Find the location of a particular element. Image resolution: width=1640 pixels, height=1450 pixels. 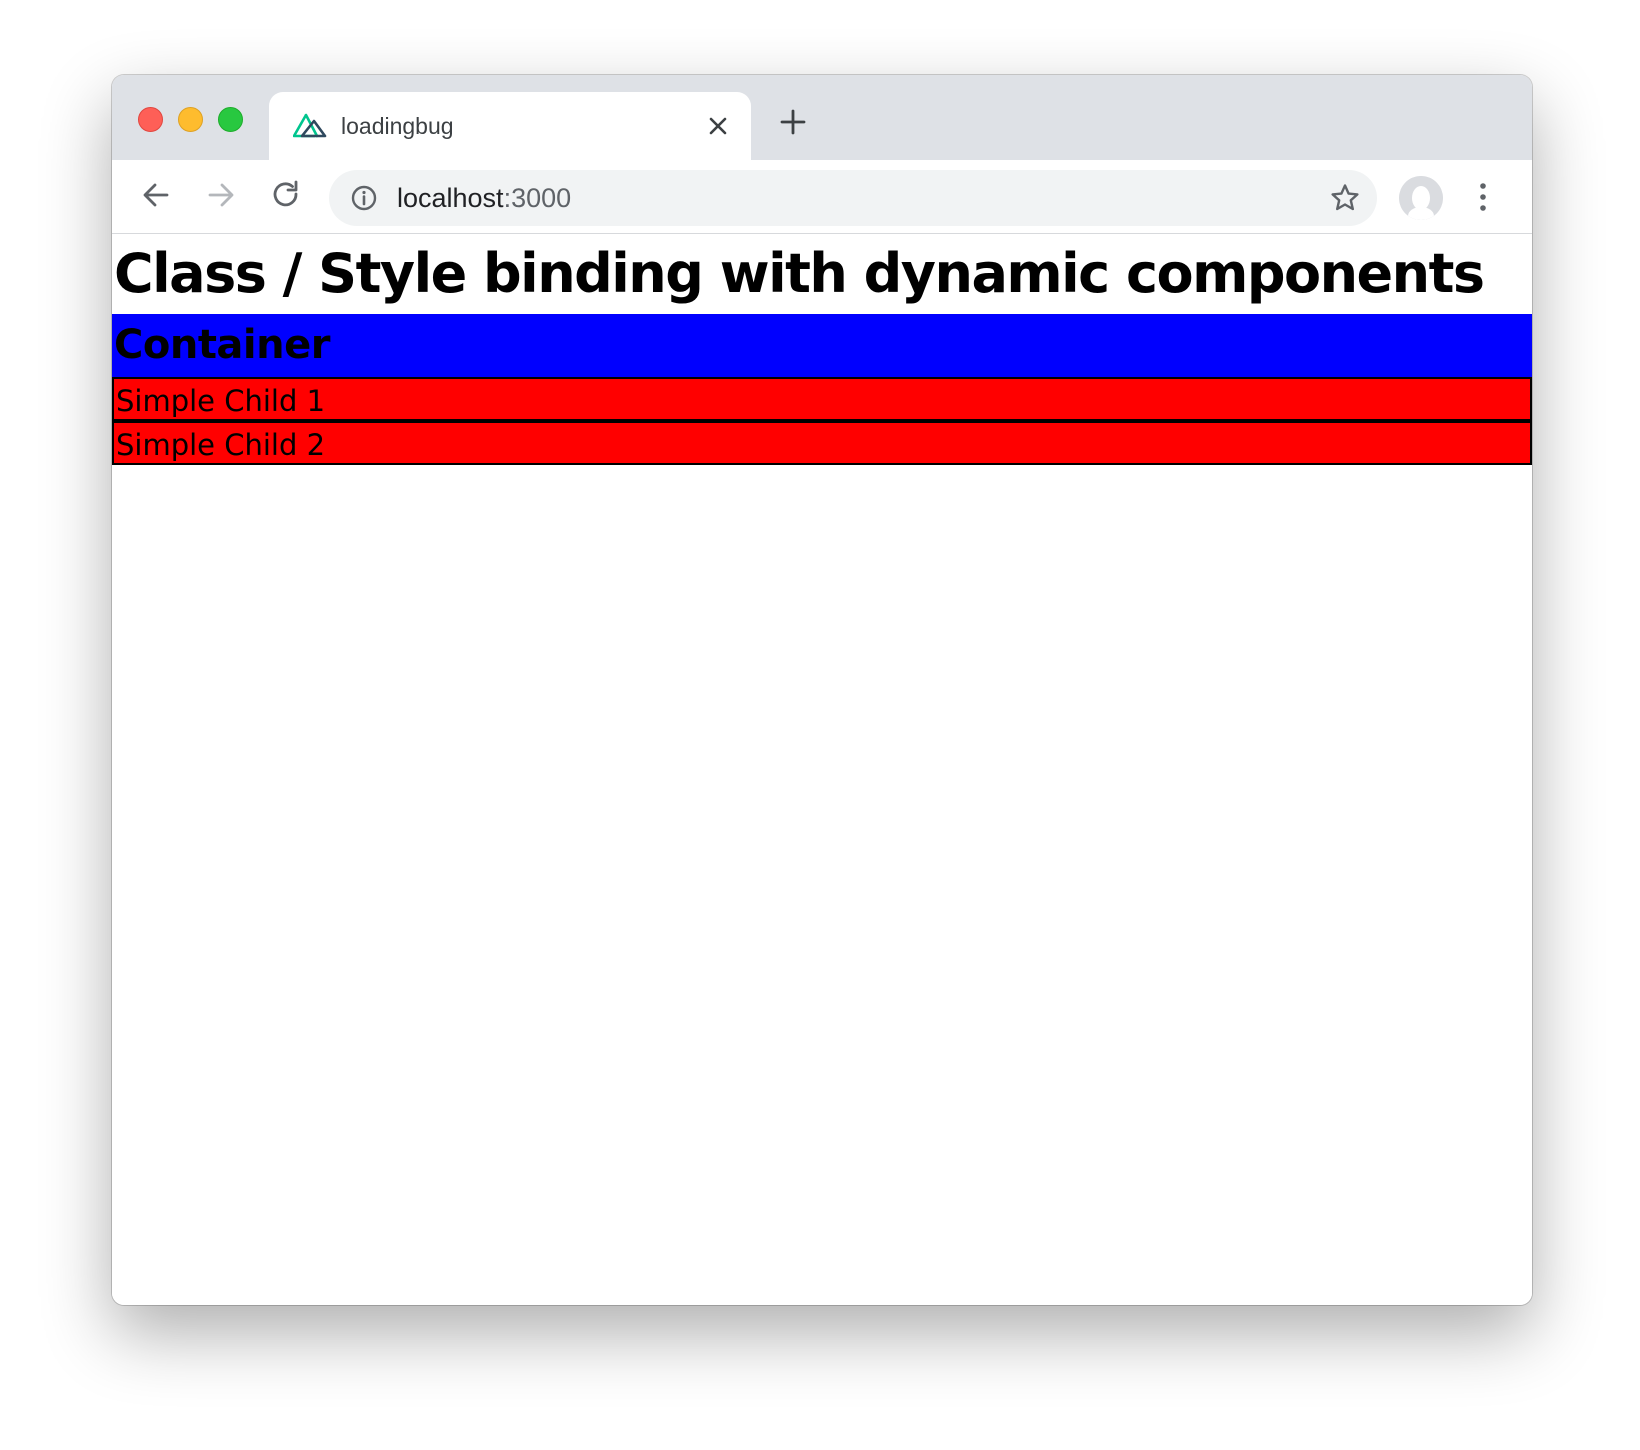

kebab-menu-icon is located at coordinates (1483, 197).